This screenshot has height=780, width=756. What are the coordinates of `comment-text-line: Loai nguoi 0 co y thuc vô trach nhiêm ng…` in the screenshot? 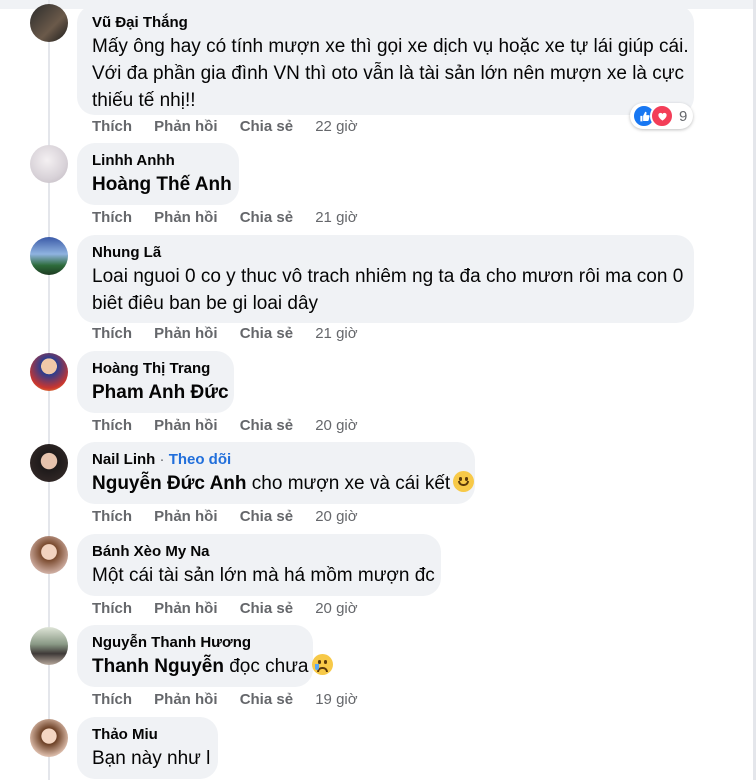 It's located at (388, 276).